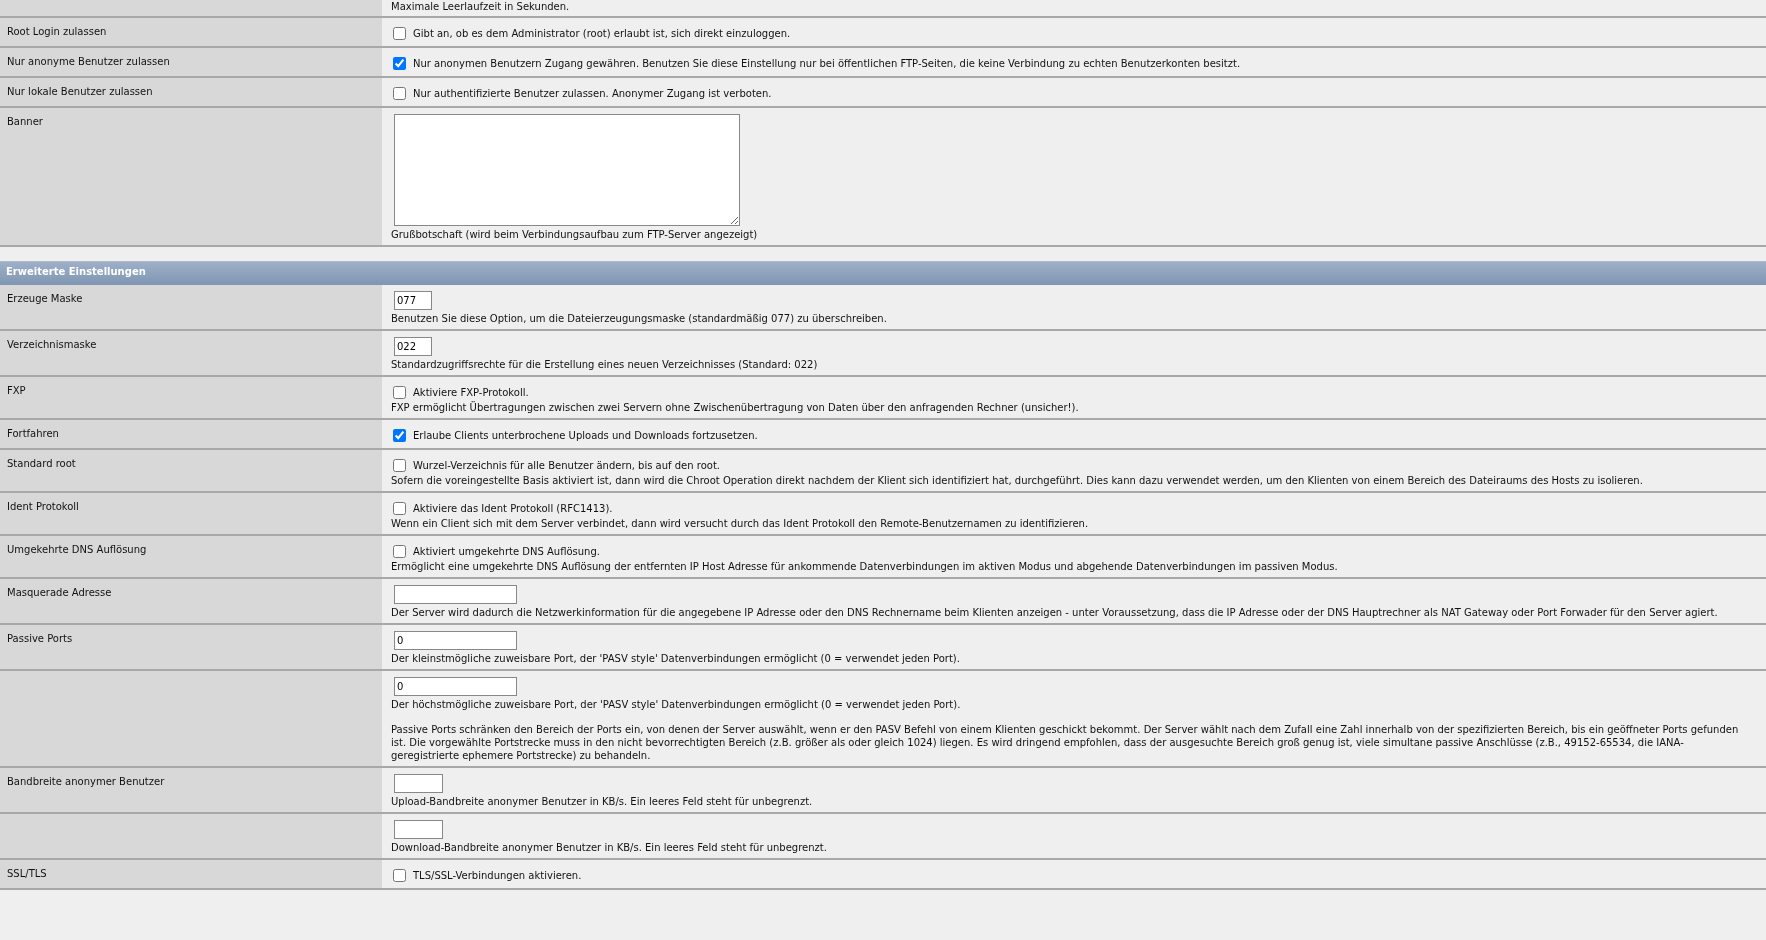 The image size is (1766, 940). What do you see at coordinates (827, 63) in the screenshot?
I see `checkbox-label: Nur anonymen Benutzern Zugang gewähren. Benutzen Sie diese Einstellung nur bei öffentlichen FTP-Seiten, die keine Verbindung zu echten Benutzerkonten besitzt.` at bounding box center [827, 63].